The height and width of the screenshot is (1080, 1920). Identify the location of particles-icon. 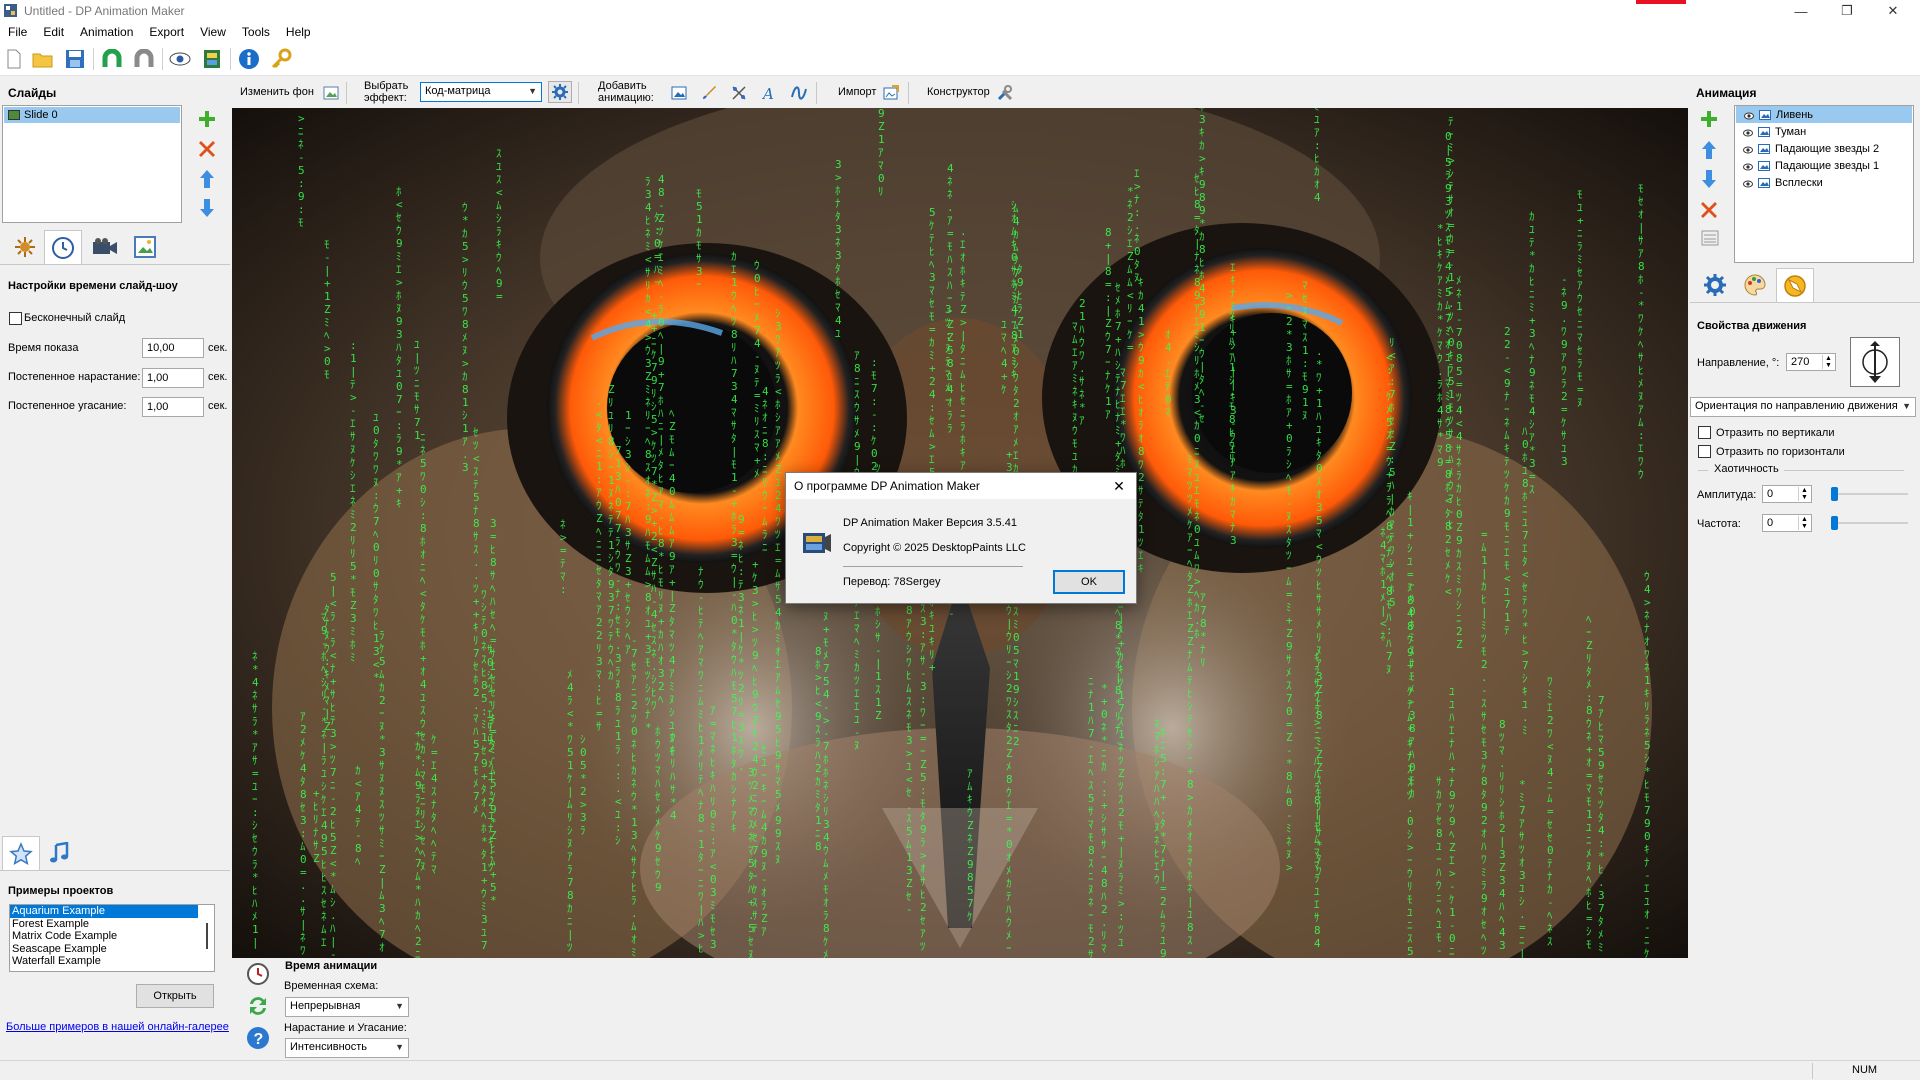
(739, 93).